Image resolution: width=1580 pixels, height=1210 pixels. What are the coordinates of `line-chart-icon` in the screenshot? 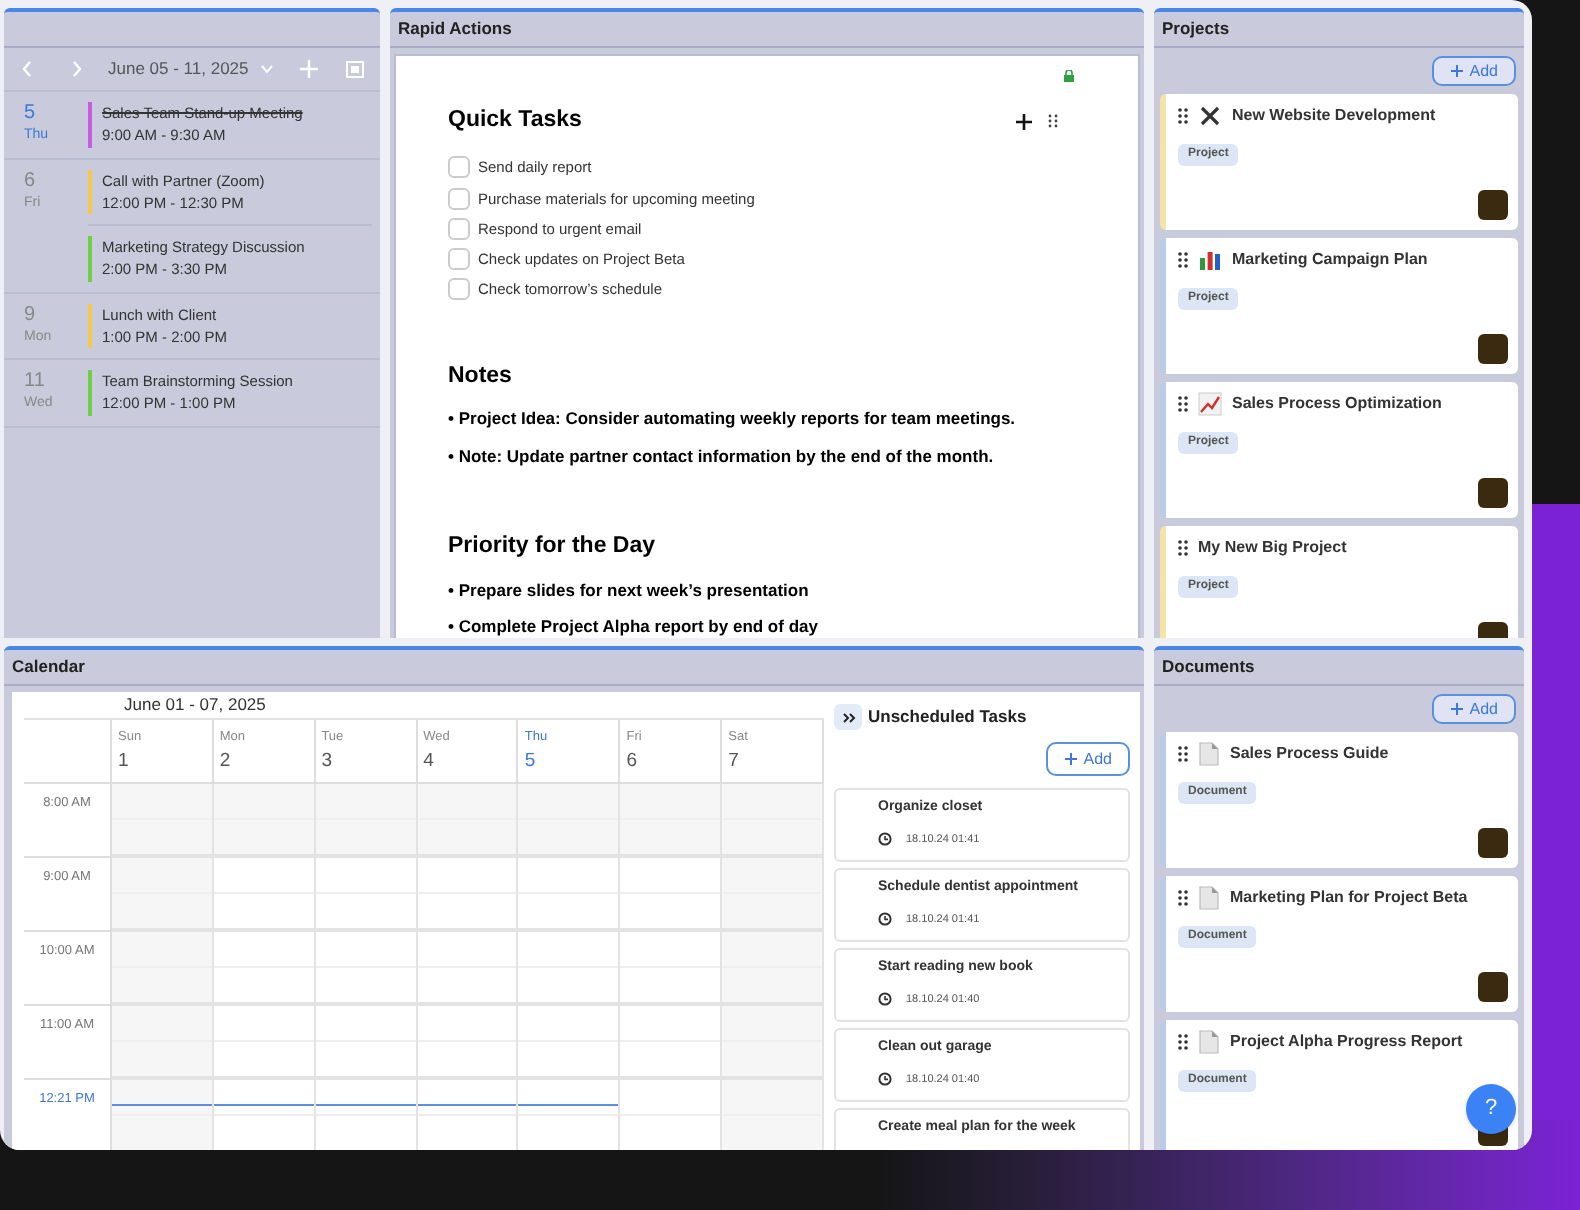 It's located at (1210, 404).